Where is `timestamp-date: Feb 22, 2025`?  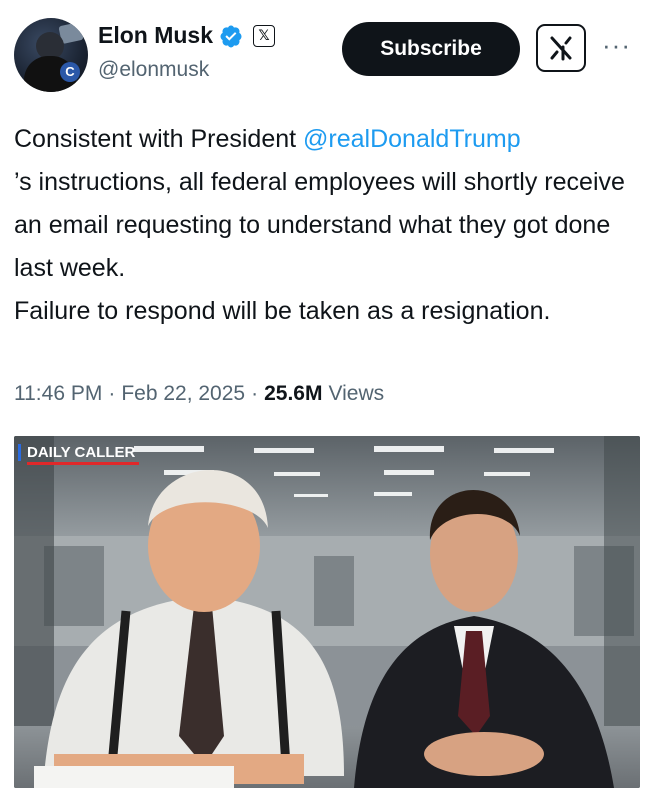 timestamp-date: Feb 22, 2025 is located at coordinates (183, 394).